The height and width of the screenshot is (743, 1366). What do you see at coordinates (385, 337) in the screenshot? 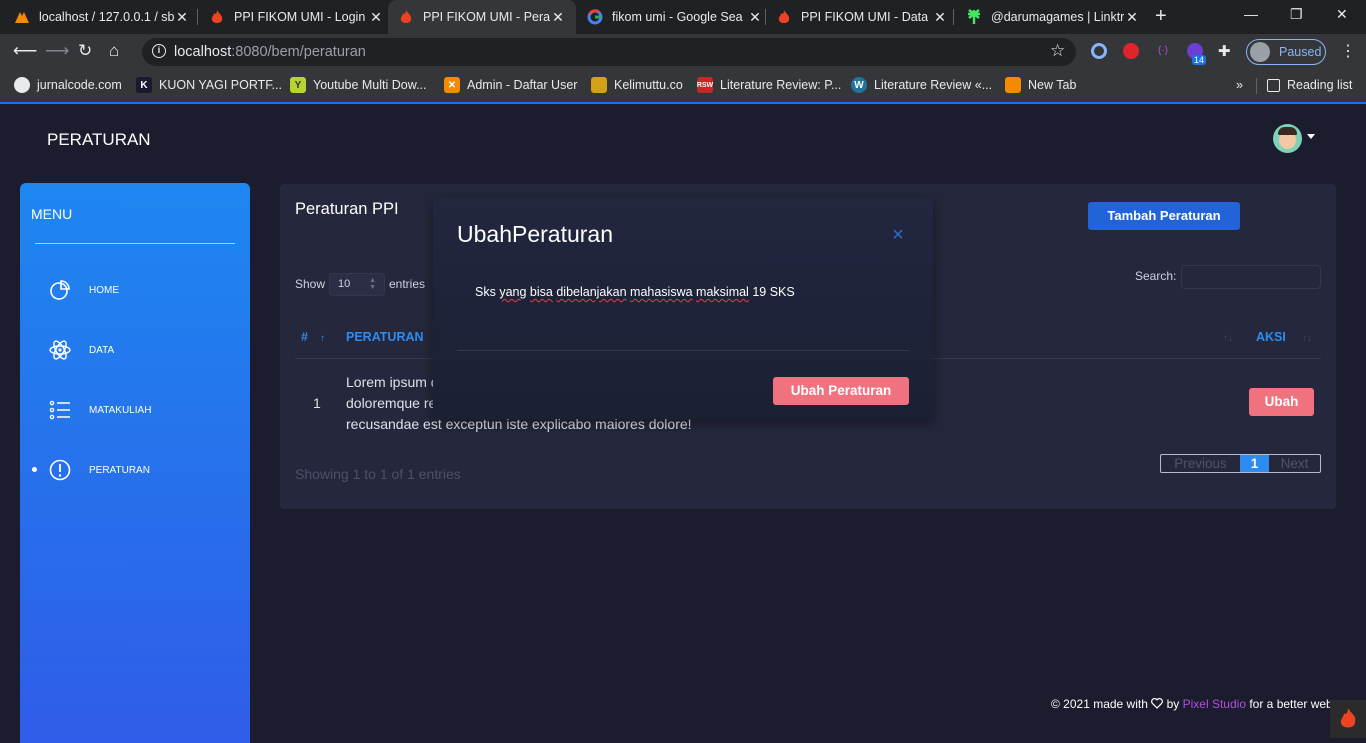
I see `column-header-peraturan: PERATURAN` at bounding box center [385, 337].